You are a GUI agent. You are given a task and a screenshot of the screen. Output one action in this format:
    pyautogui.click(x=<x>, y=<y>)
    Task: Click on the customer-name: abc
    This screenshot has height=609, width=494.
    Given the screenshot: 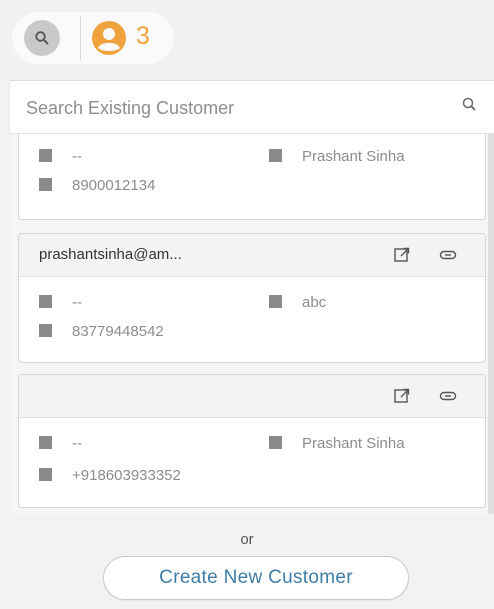 What is the action you would take?
    pyautogui.click(x=297, y=302)
    